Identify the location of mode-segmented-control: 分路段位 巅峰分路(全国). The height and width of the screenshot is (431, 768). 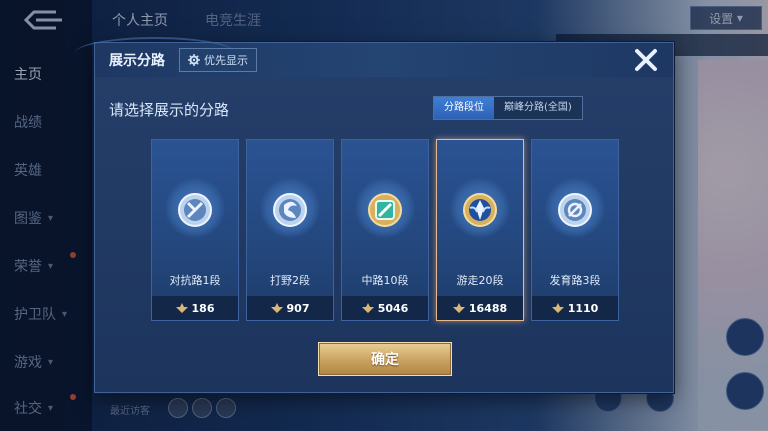
(508, 108).